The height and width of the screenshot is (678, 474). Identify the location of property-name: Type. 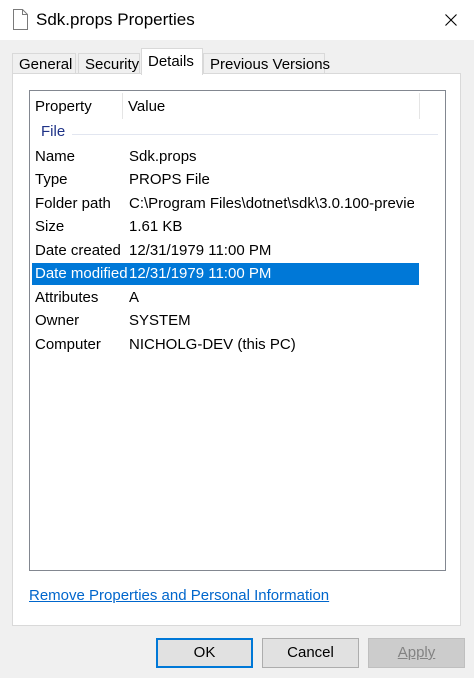
(51, 179).